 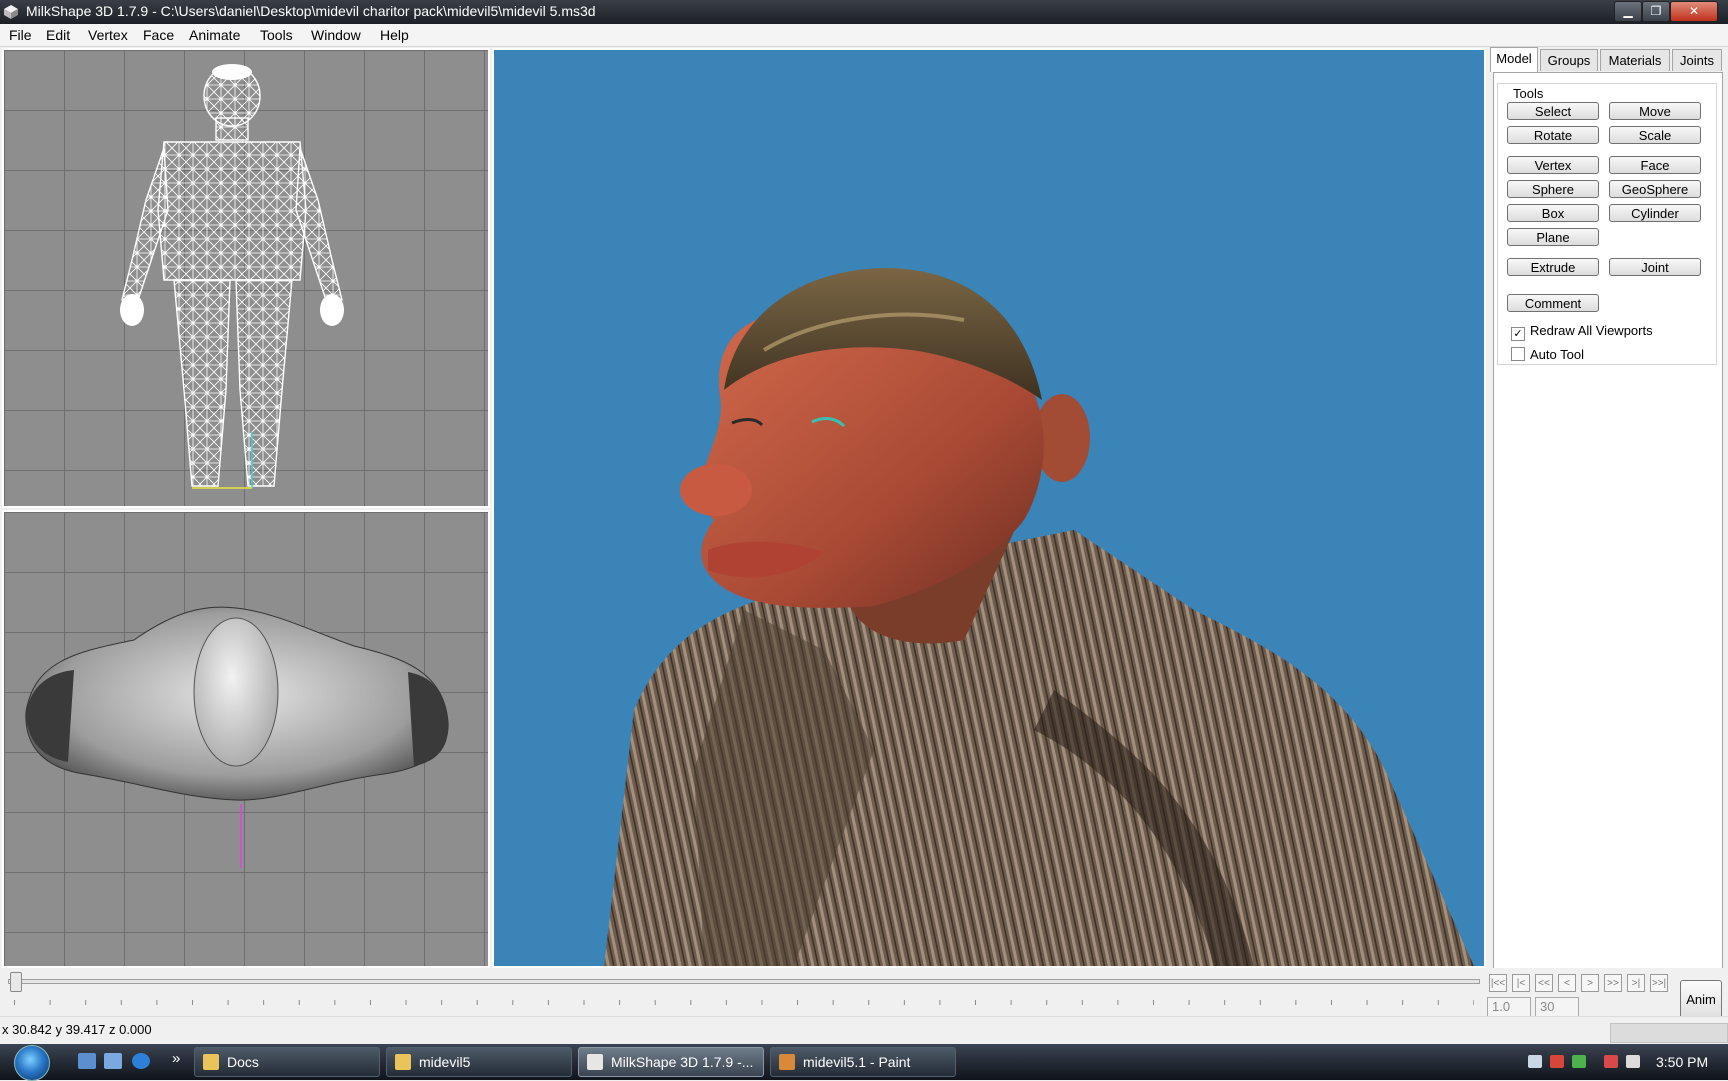 I want to click on tab-groups: Groups, so click(x=1569, y=60).